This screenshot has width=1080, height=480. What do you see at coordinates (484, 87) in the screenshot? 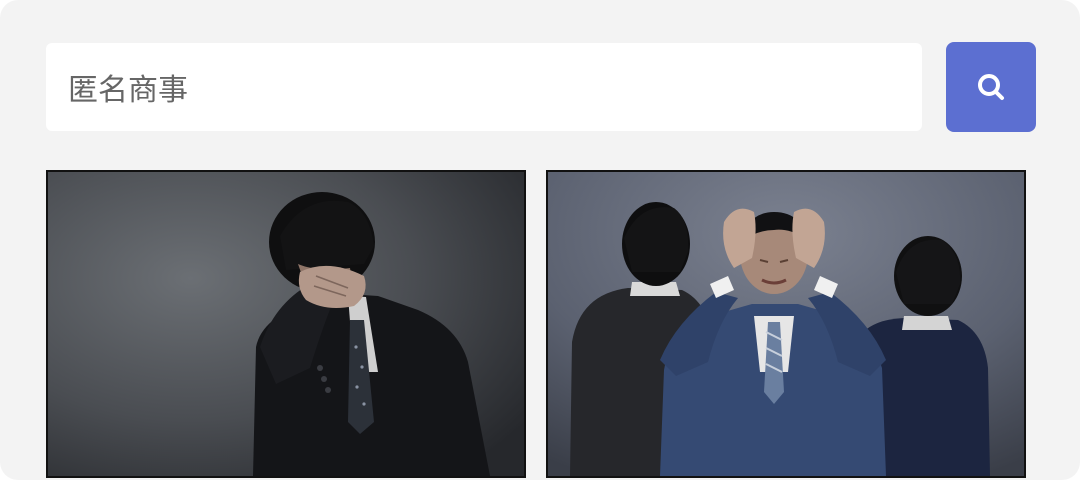
I see `search-input` at bounding box center [484, 87].